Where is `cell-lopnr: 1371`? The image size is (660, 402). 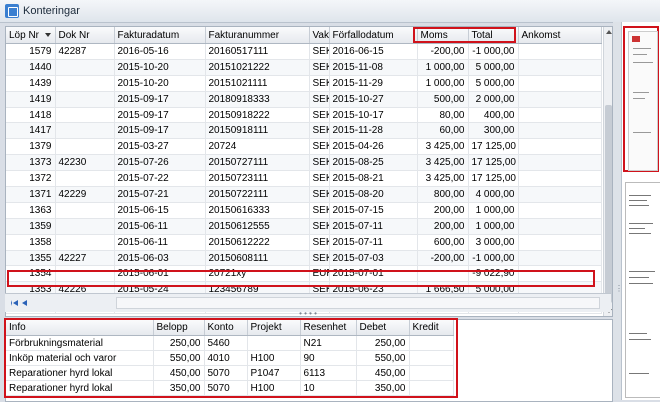 cell-lopnr: 1371 is located at coordinates (31, 194).